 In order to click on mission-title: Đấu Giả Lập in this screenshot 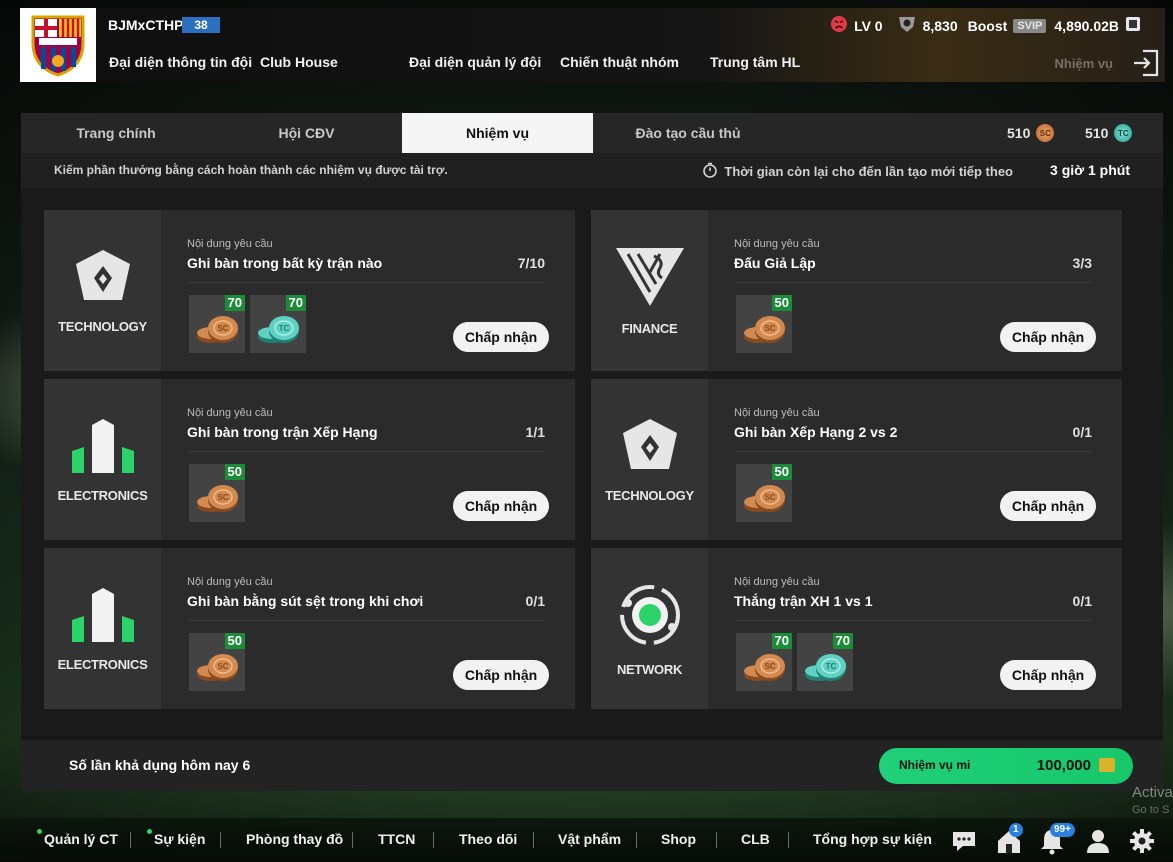, I will do `click(775, 263)`.